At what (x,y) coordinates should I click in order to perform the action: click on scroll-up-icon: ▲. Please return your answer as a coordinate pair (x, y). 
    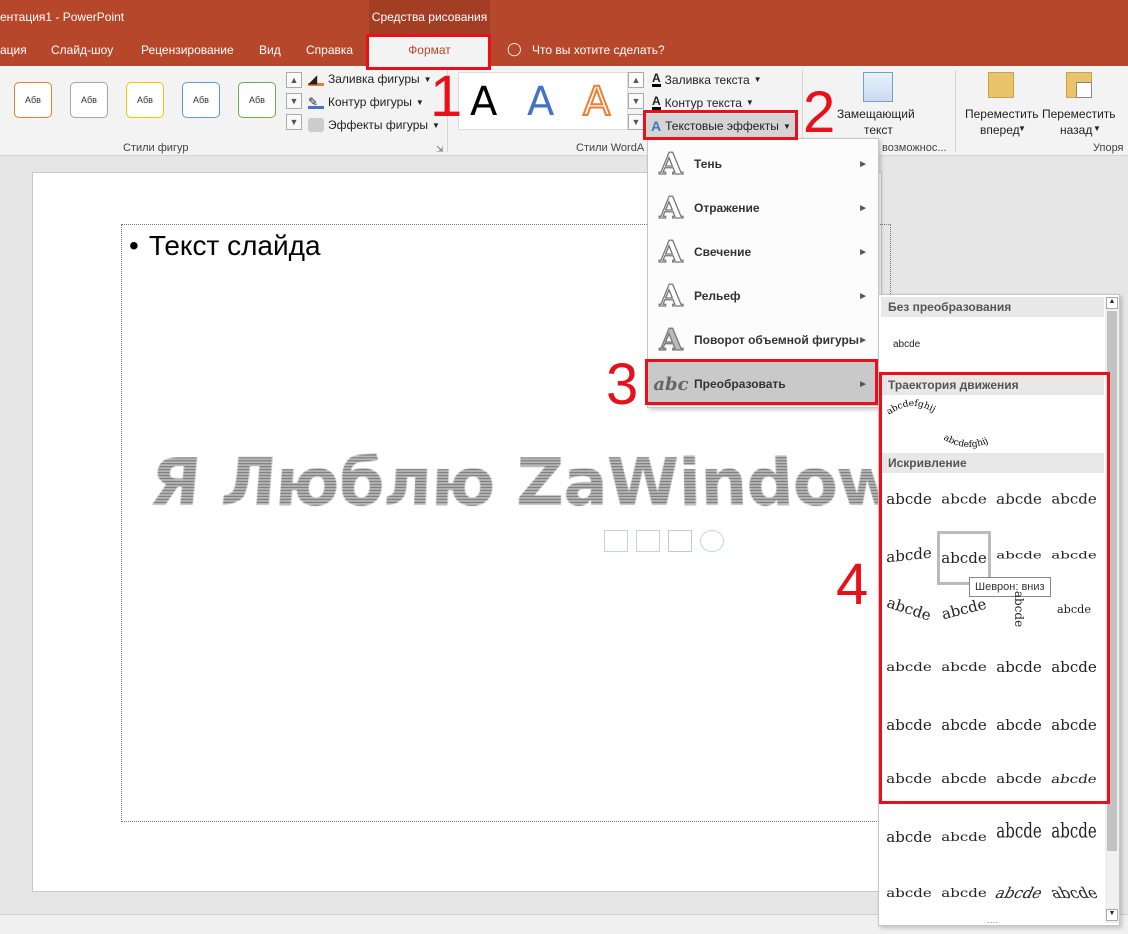
    Looking at the image, I should click on (1112, 303).